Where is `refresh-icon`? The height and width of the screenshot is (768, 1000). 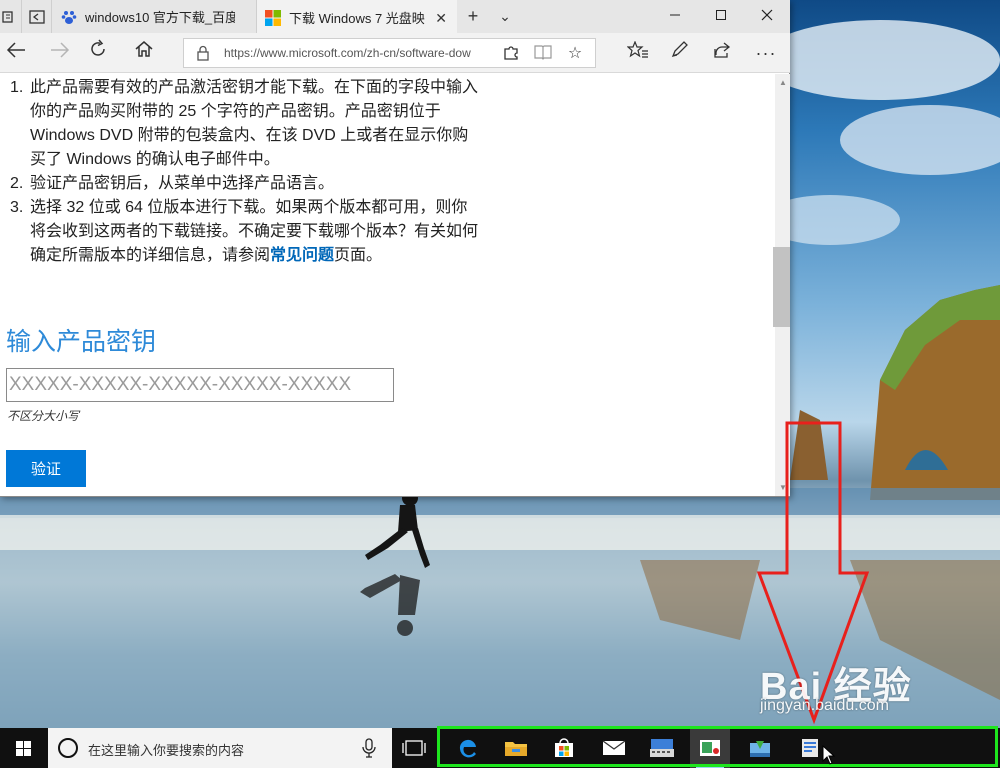 refresh-icon is located at coordinates (98, 53).